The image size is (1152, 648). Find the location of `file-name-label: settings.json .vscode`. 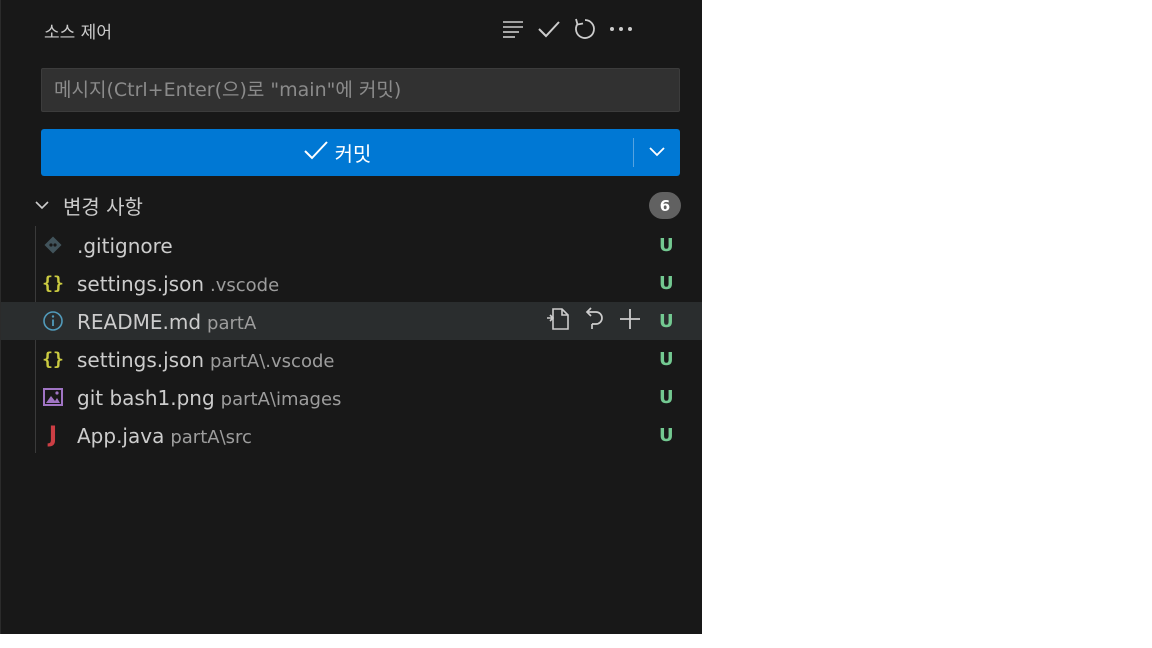

file-name-label: settings.json .vscode is located at coordinates (178, 284).